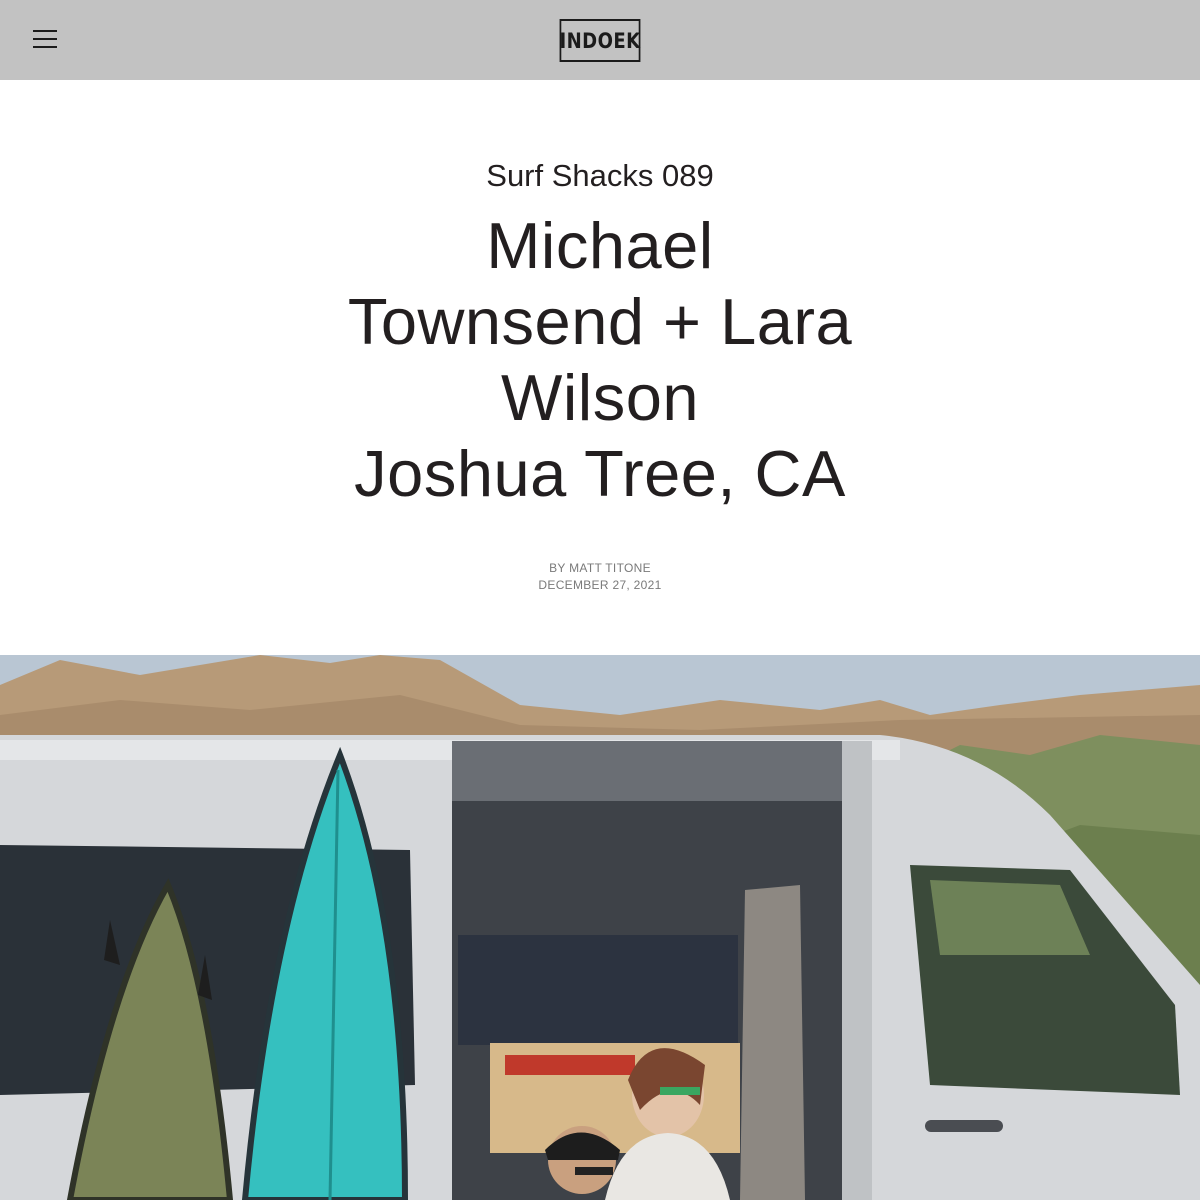  Describe the element at coordinates (600, 568) in the screenshot. I see `byline: BY MATT TITONE` at that location.